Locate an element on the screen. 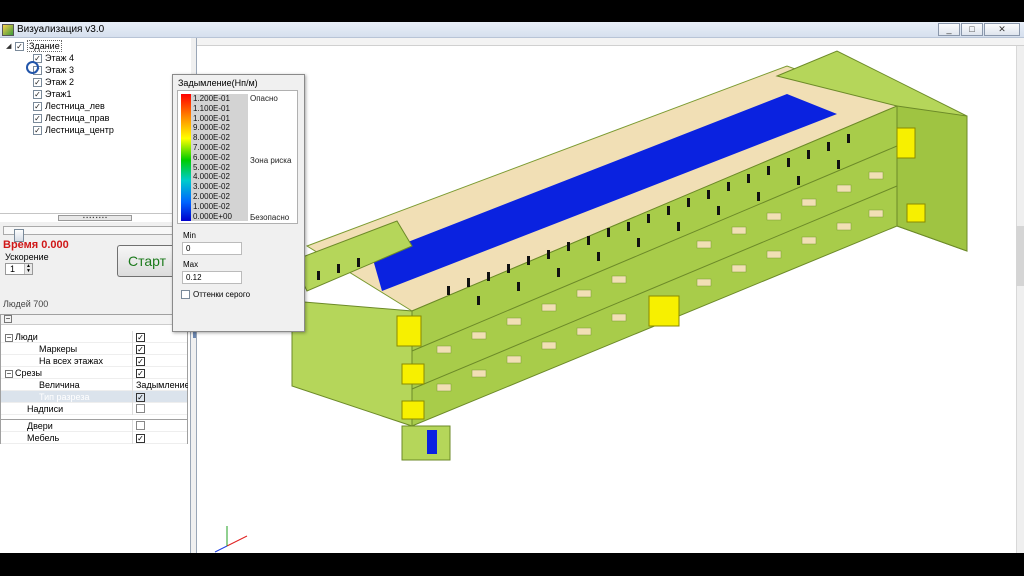 This screenshot has height=576, width=1024. vertical-scrollbar-thumb is located at coordinates (1020, 256).